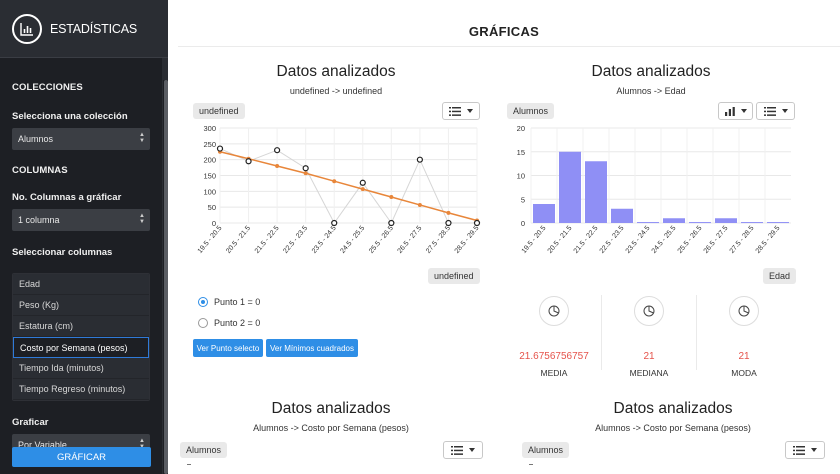  What do you see at coordinates (40, 170) in the screenshot?
I see `columnas-header: COLUMNAS` at bounding box center [40, 170].